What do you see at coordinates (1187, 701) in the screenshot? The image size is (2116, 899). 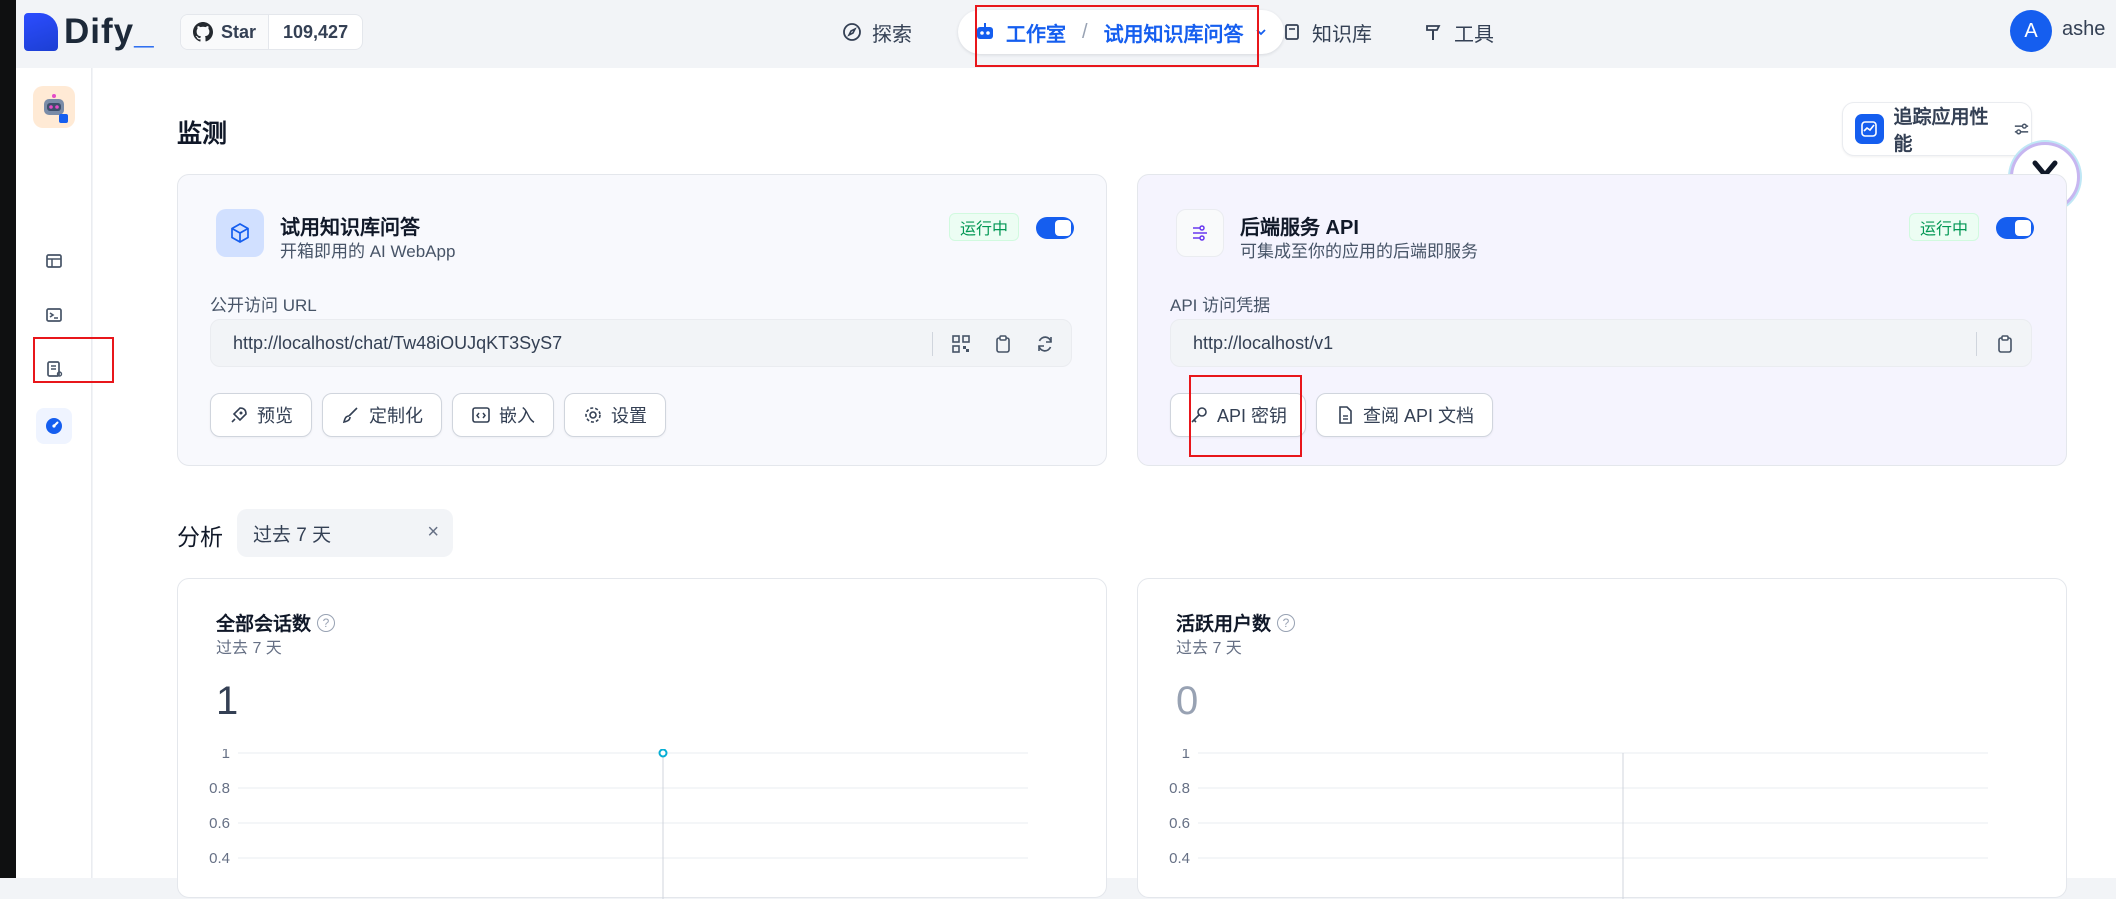 I see `chart-total: 0` at bounding box center [1187, 701].